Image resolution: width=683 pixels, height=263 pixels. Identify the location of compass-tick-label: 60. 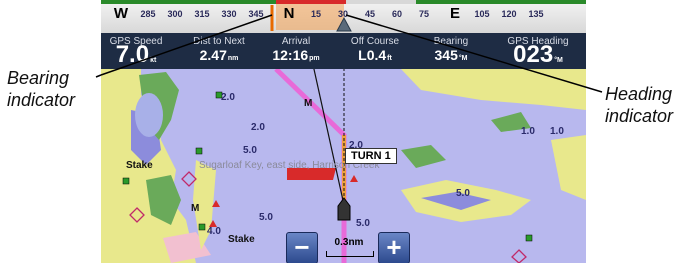
(397, 14).